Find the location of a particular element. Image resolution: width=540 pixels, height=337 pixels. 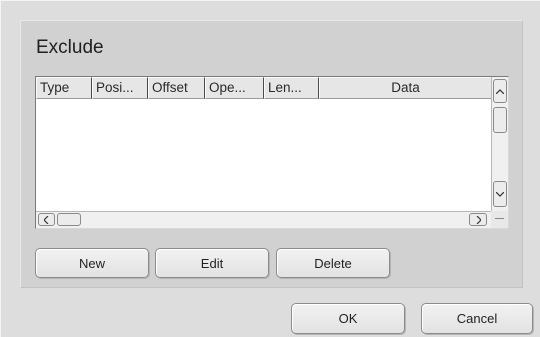

column-header-data: Data is located at coordinates (405, 88).